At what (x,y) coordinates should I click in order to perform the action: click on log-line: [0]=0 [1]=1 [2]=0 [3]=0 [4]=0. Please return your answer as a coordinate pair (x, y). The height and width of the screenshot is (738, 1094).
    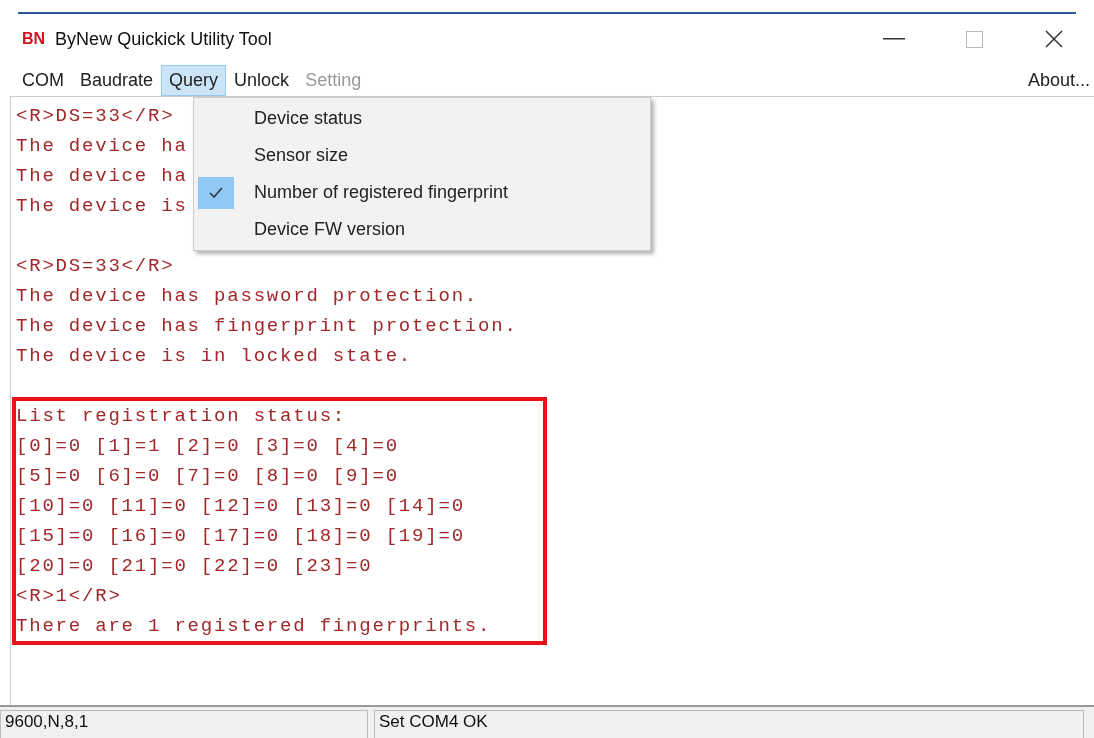
    Looking at the image, I should click on (208, 446).